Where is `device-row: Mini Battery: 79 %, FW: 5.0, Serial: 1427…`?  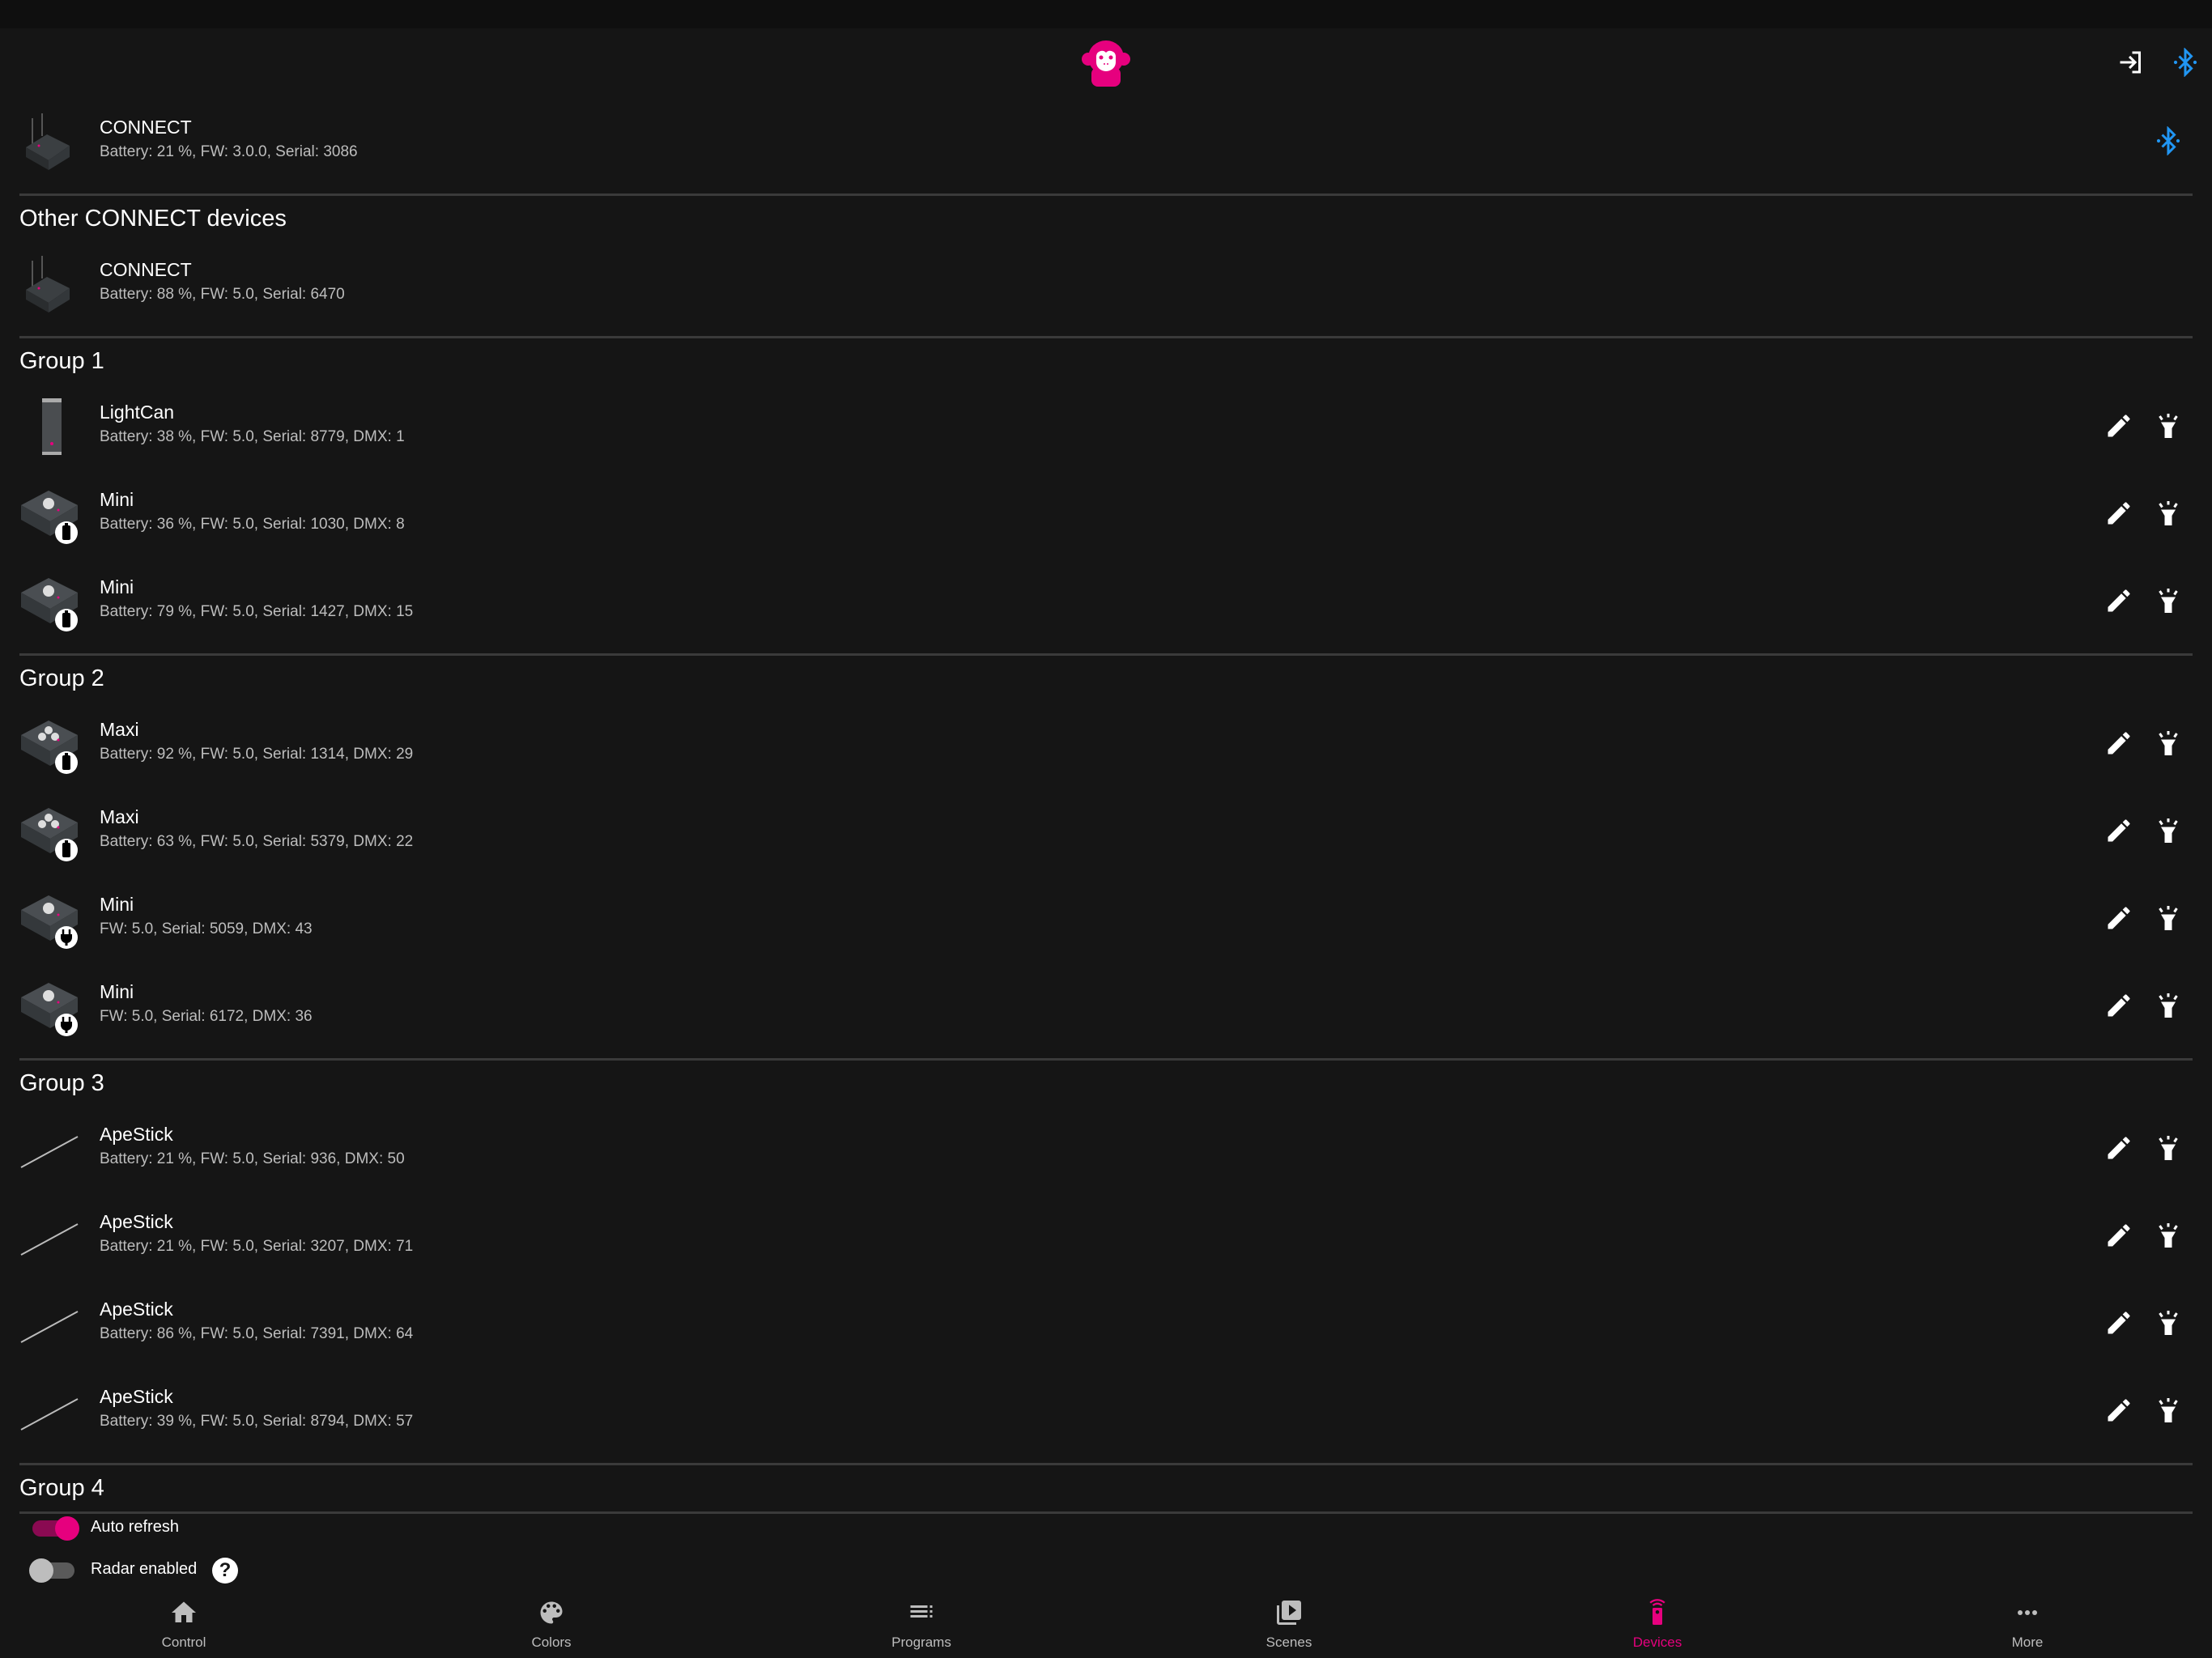 device-row: Mini Battery: 79 %, FW: 5.0, Serial: 1427… is located at coordinates (1106, 600).